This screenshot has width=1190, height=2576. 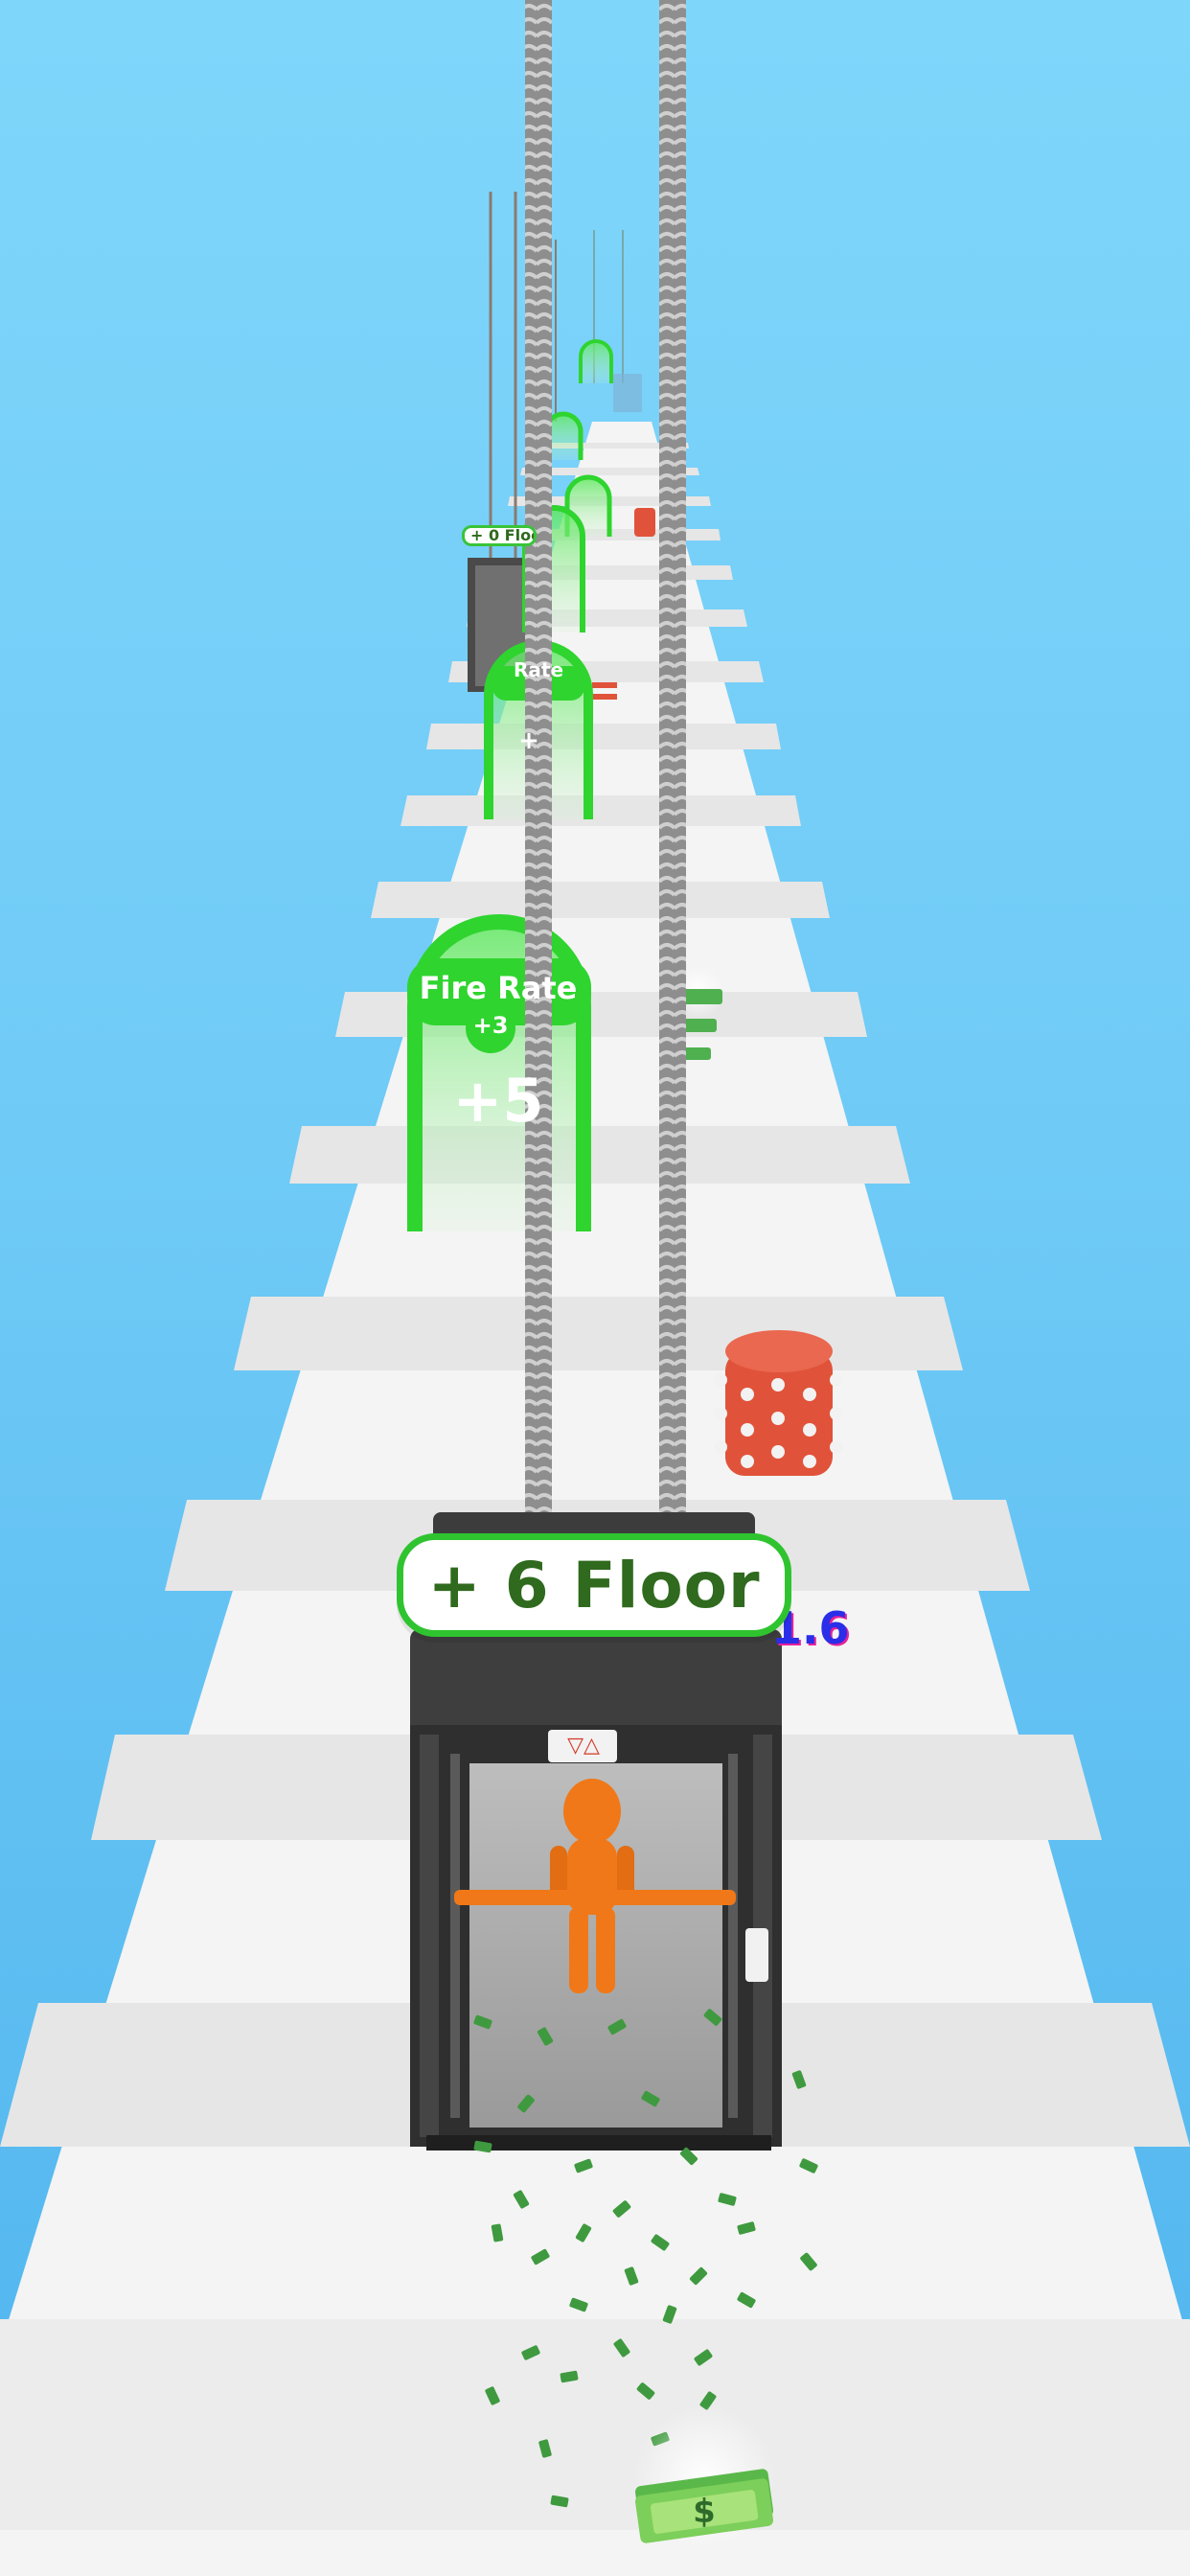 What do you see at coordinates (491, 1025) in the screenshot?
I see `gate-fire-rate-subtitle: +3` at bounding box center [491, 1025].